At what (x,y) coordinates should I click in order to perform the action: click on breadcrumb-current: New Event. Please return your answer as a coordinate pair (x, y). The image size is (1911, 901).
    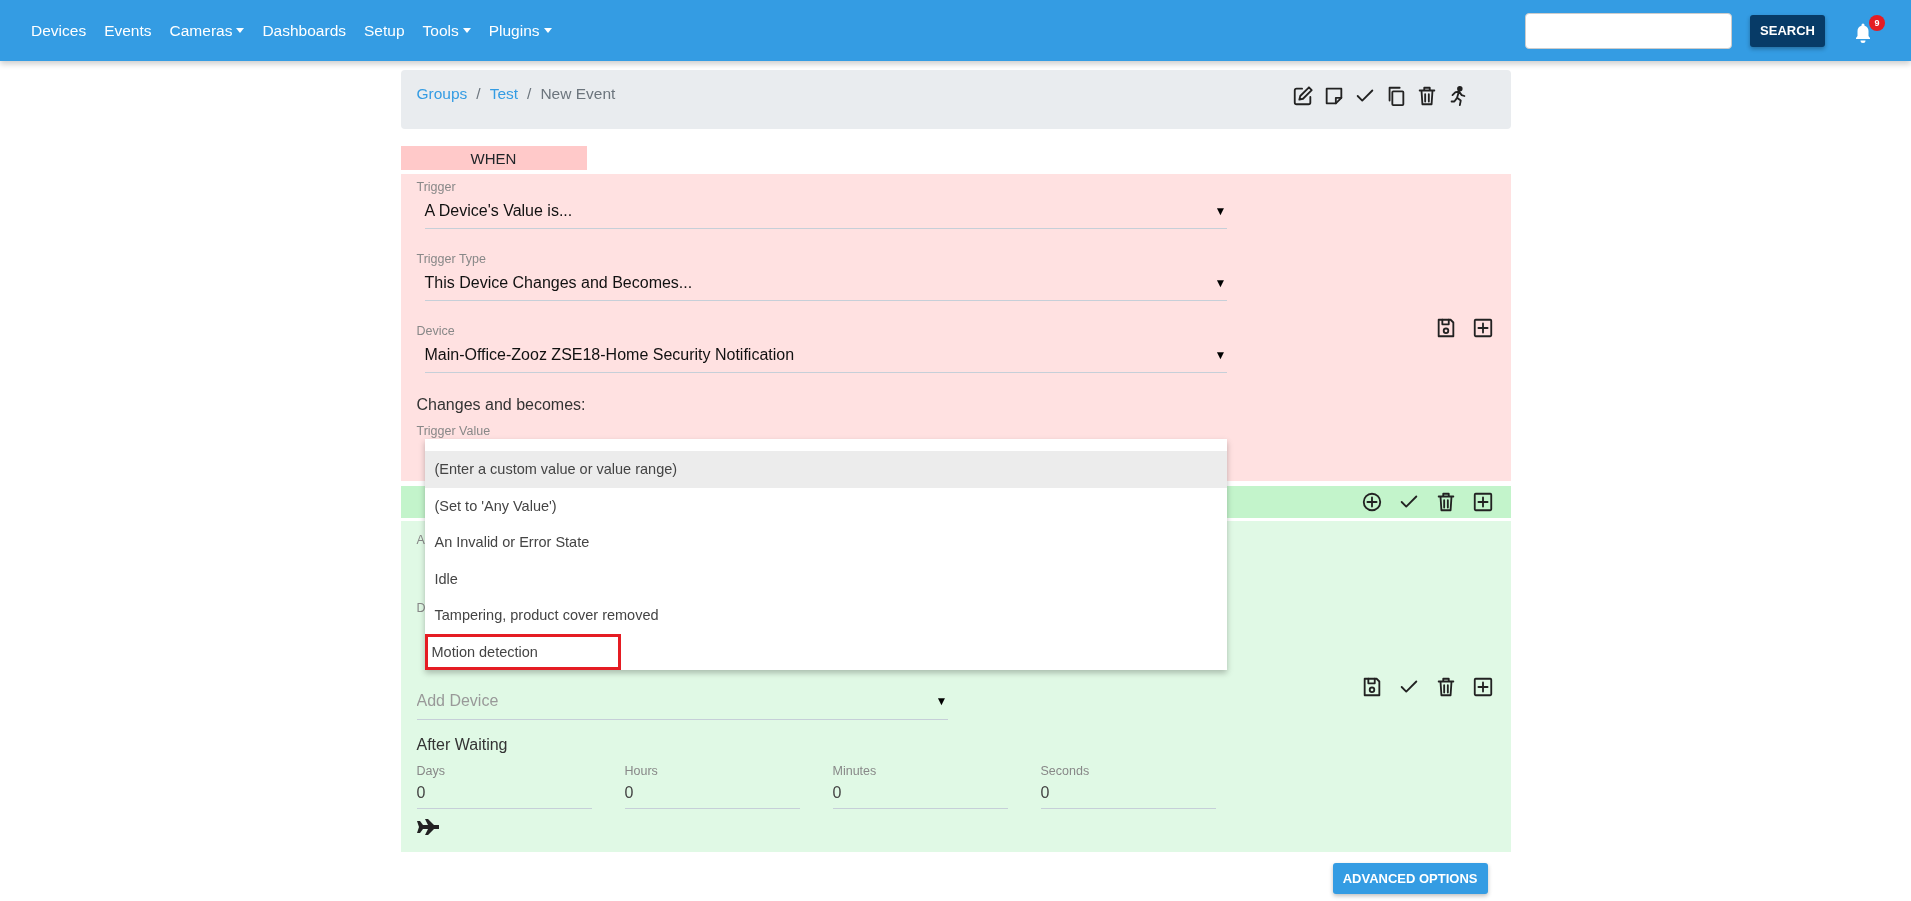
    Looking at the image, I should click on (578, 94).